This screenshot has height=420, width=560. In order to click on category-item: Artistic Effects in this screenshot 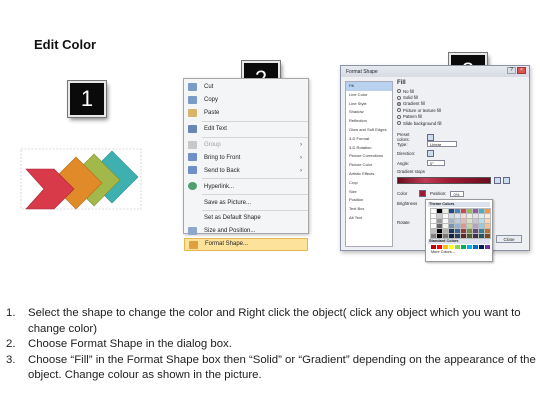, I will do `click(369, 174)`.